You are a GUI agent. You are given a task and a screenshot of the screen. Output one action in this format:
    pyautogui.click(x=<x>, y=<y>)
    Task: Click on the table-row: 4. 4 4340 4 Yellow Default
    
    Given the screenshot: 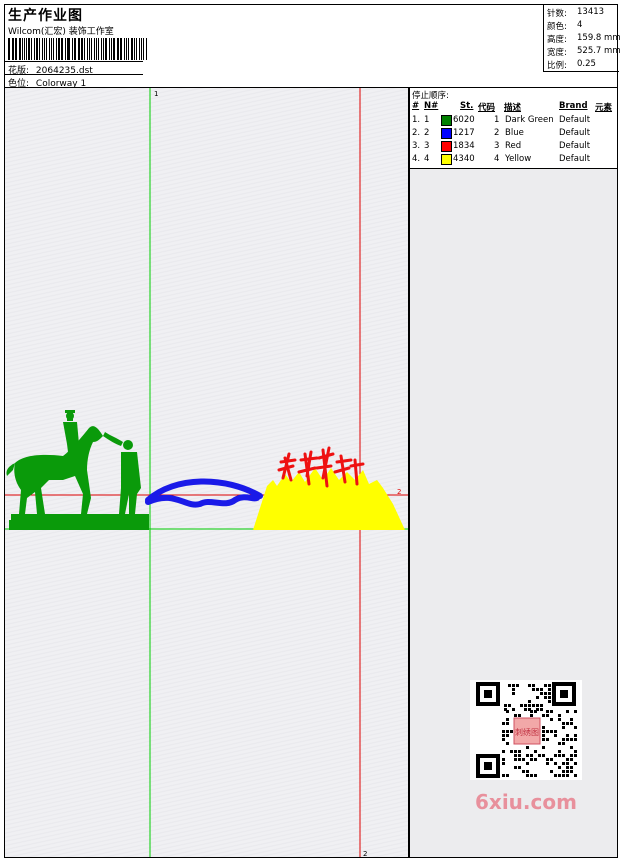 What is the action you would take?
    pyautogui.click(x=513, y=160)
    